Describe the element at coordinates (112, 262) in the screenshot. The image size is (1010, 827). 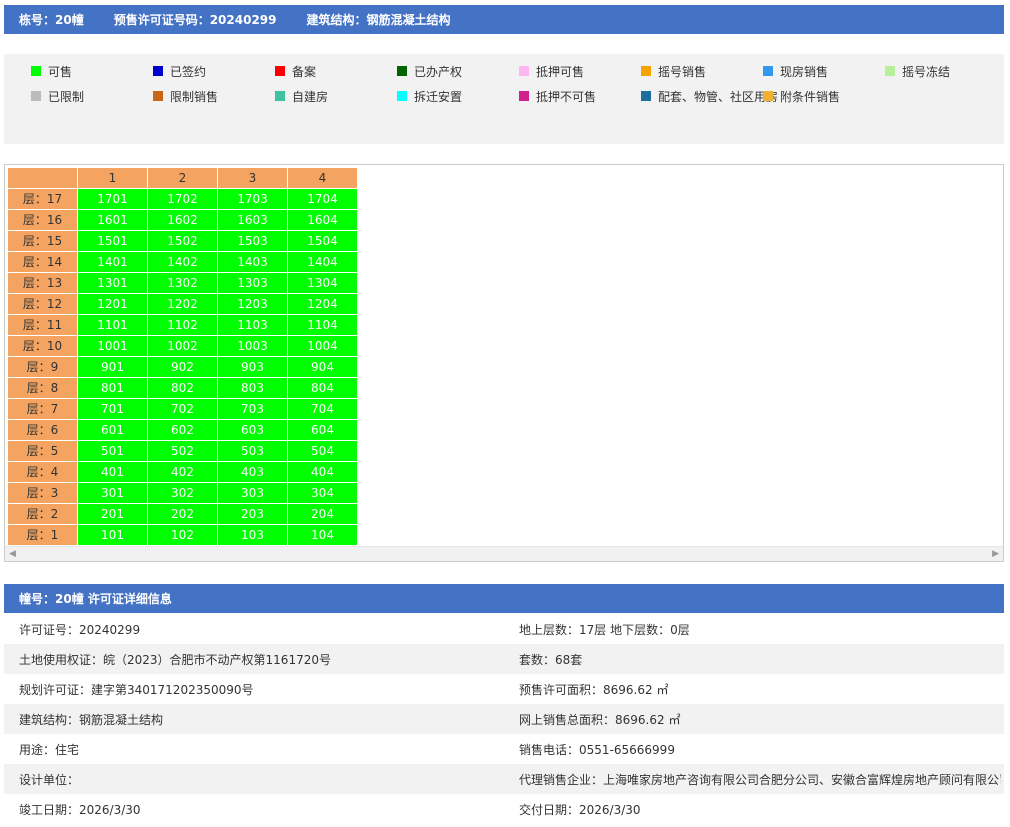
I see `unit-cell: 1401` at that location.